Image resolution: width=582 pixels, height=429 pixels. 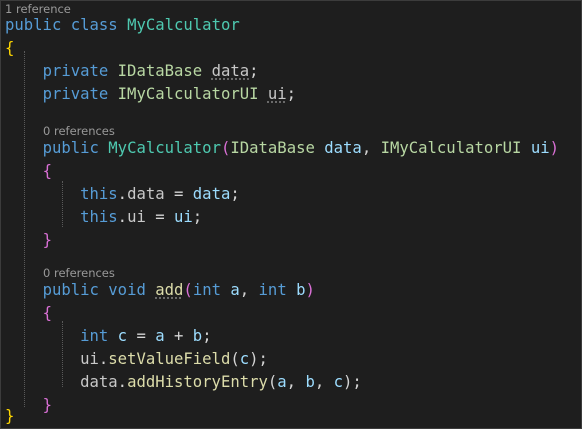 I want to click on code-line-assign-ui: this.ui = ui;, so click(x=141, y=217).